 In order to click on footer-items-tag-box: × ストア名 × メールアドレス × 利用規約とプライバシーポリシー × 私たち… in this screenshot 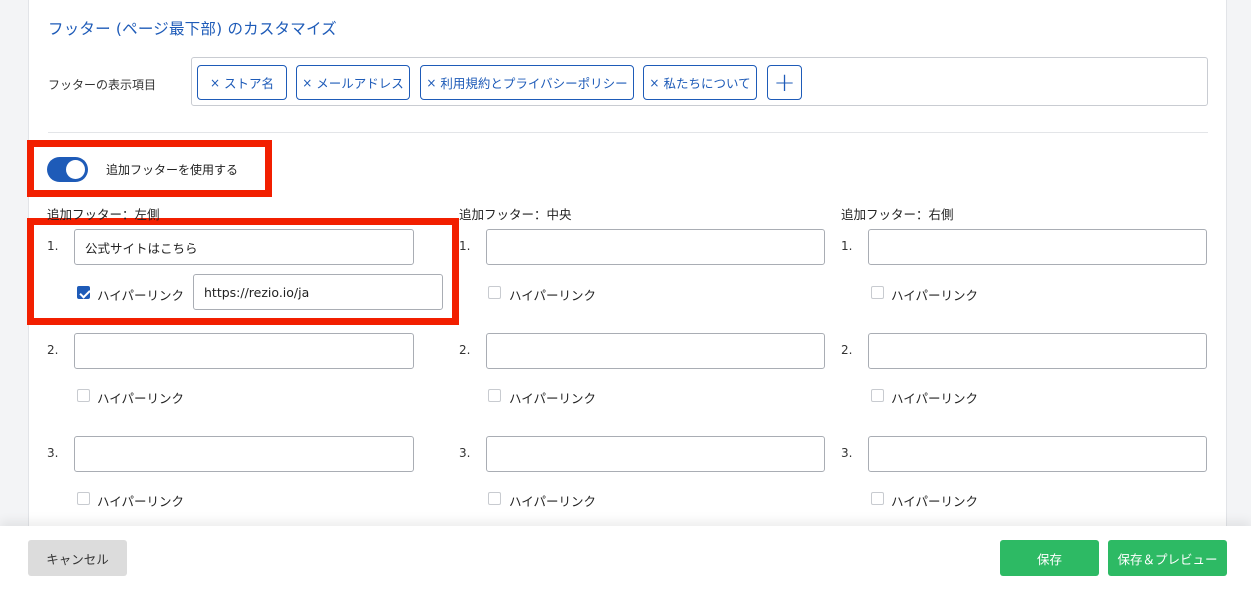, I will do `click(699, 81)`.